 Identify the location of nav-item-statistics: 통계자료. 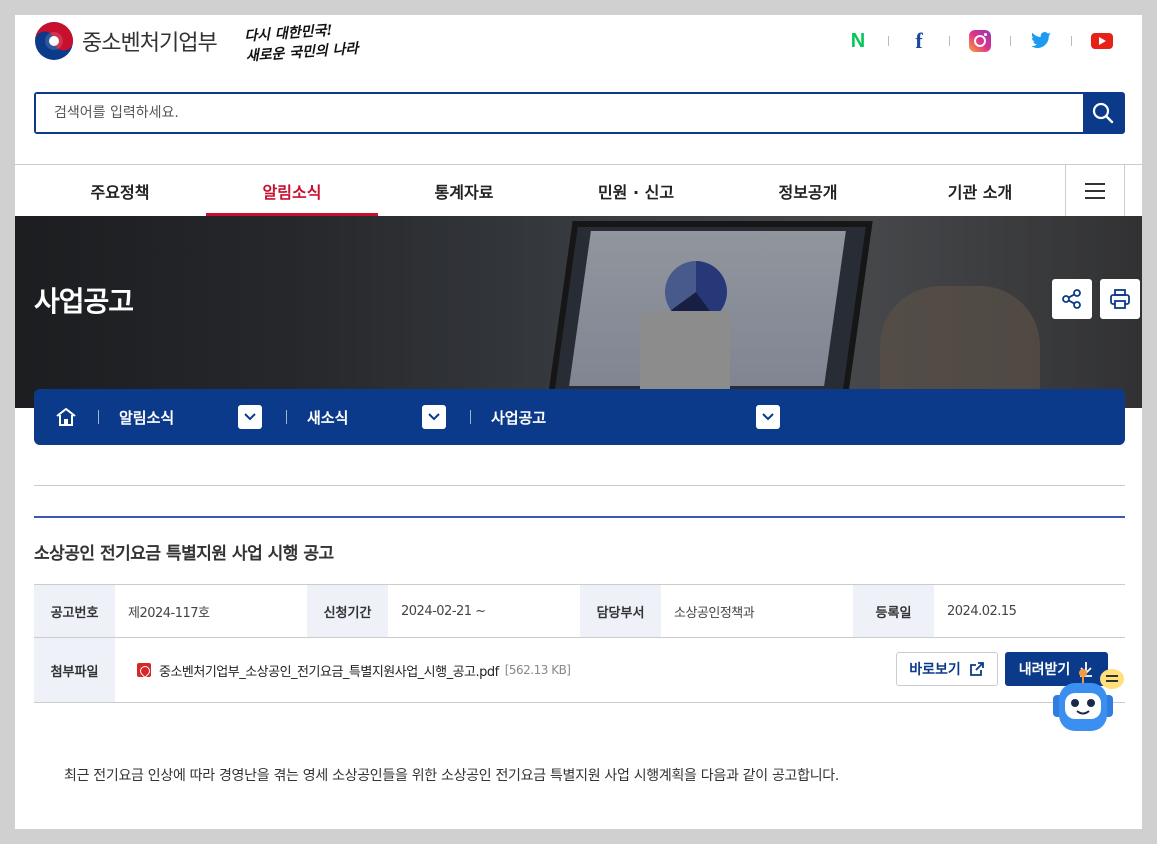
(464, 190).